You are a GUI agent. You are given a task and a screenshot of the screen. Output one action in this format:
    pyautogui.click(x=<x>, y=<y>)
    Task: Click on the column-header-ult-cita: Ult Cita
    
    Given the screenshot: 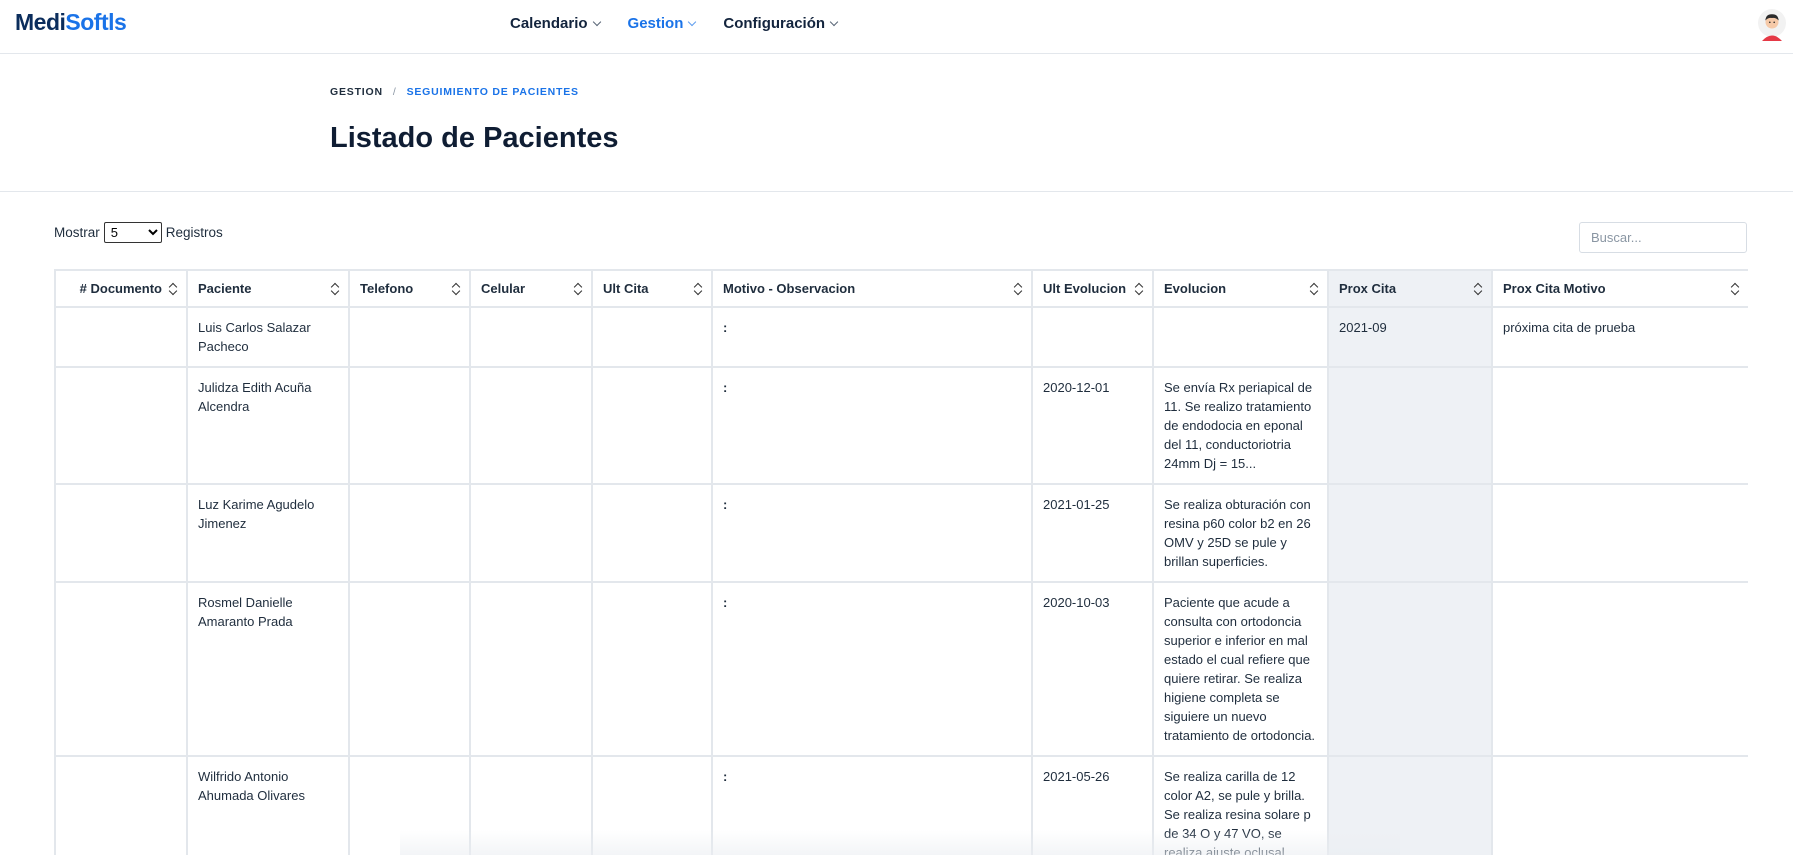 What is the action you would take?
    pyautogui.click(x=652, y=288)
    